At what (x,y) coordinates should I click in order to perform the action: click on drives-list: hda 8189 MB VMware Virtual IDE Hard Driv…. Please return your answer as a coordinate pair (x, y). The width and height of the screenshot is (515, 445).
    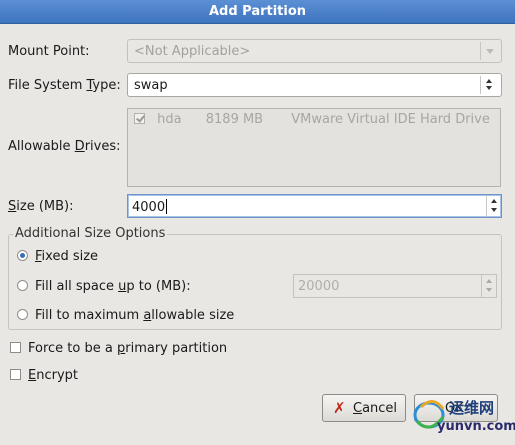
    Looking at the image, I should click on (314, 147).